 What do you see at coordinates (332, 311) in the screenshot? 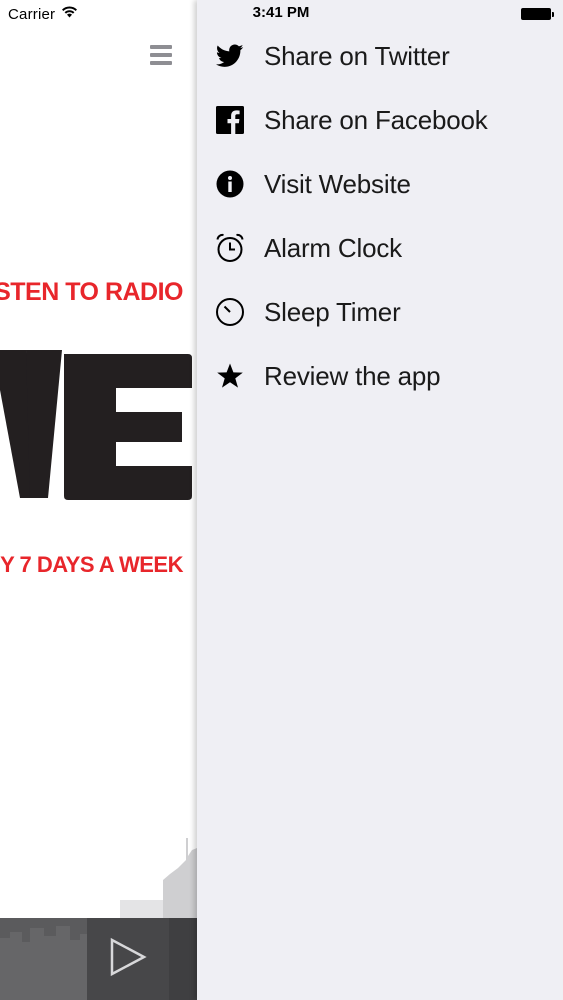
I see `menu-item-label: Sleep Timer` at bounding box center [332, 311].